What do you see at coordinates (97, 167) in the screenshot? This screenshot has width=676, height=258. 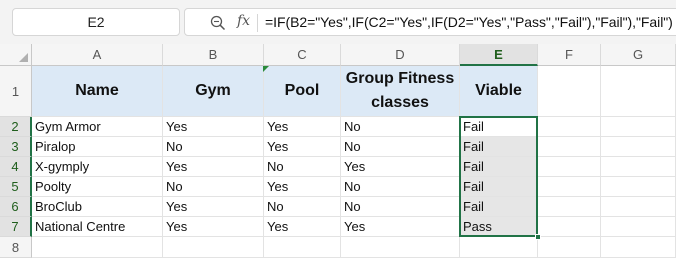 I see `table-cell-name: X-gymply` at bounding box center [97, 167].